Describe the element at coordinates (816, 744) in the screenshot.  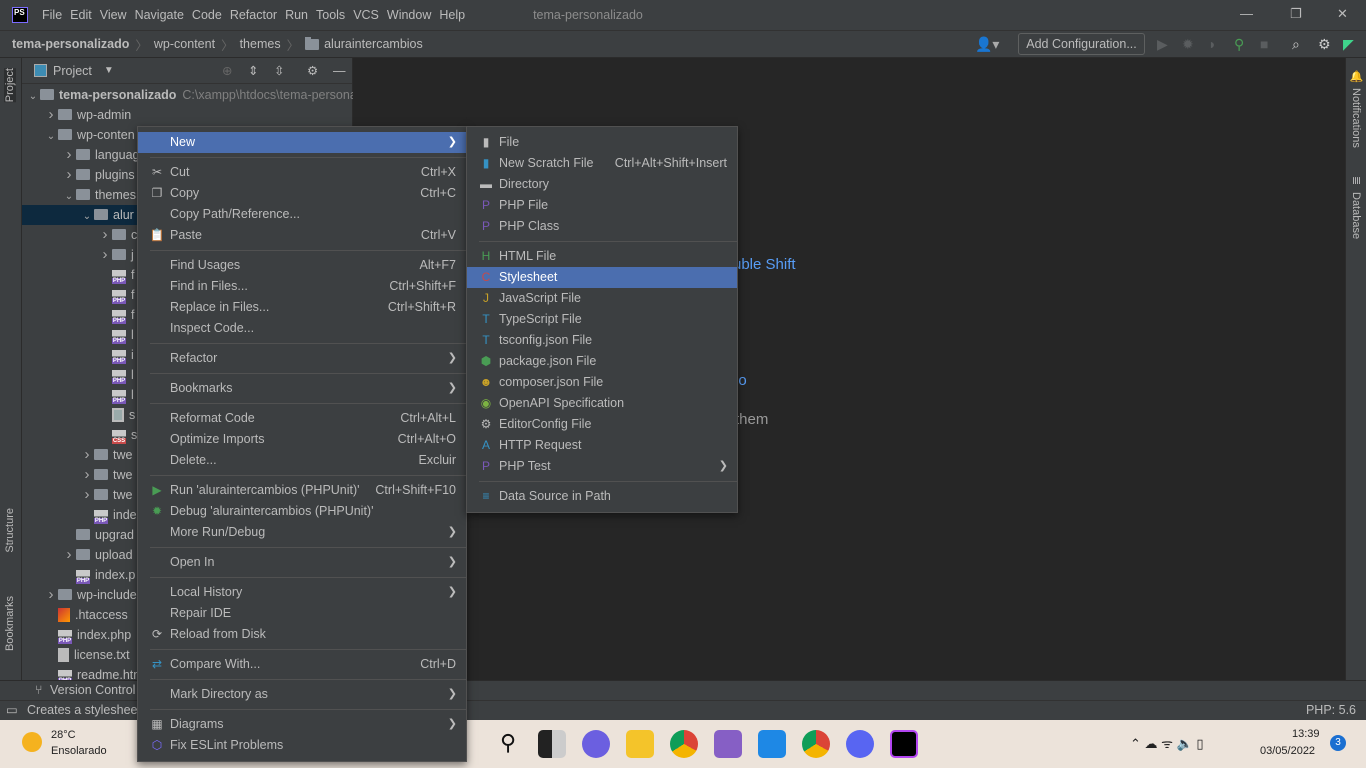
I see `chrome-profile-icon` at that location.